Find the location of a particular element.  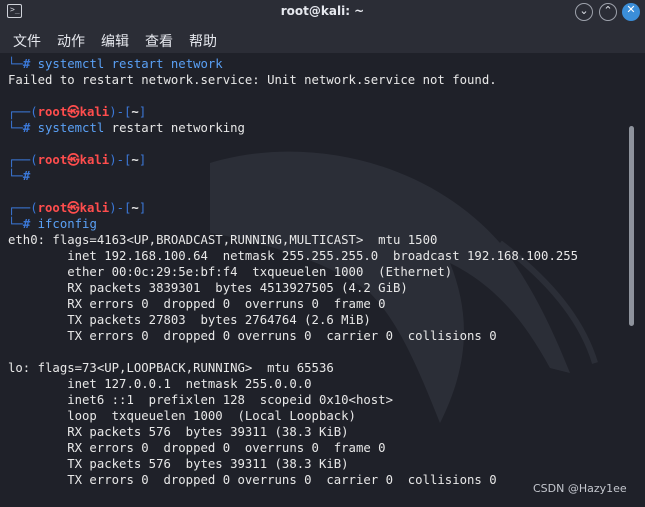

output-line: loop txqueuelen 1000 (Local Loopback) is located at coordinates (182, 416).